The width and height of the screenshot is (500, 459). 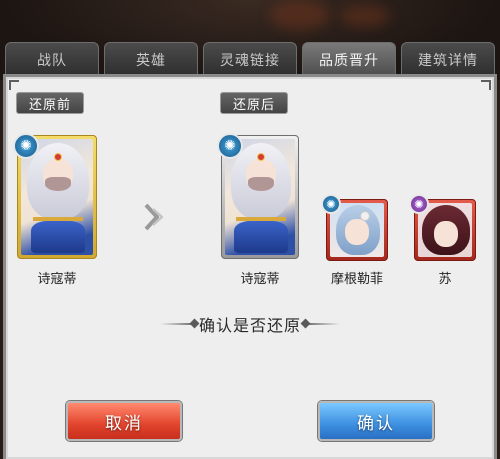 I want to click on confirm-prompt-row: 确认是否还原, so click(x=250, y=324).